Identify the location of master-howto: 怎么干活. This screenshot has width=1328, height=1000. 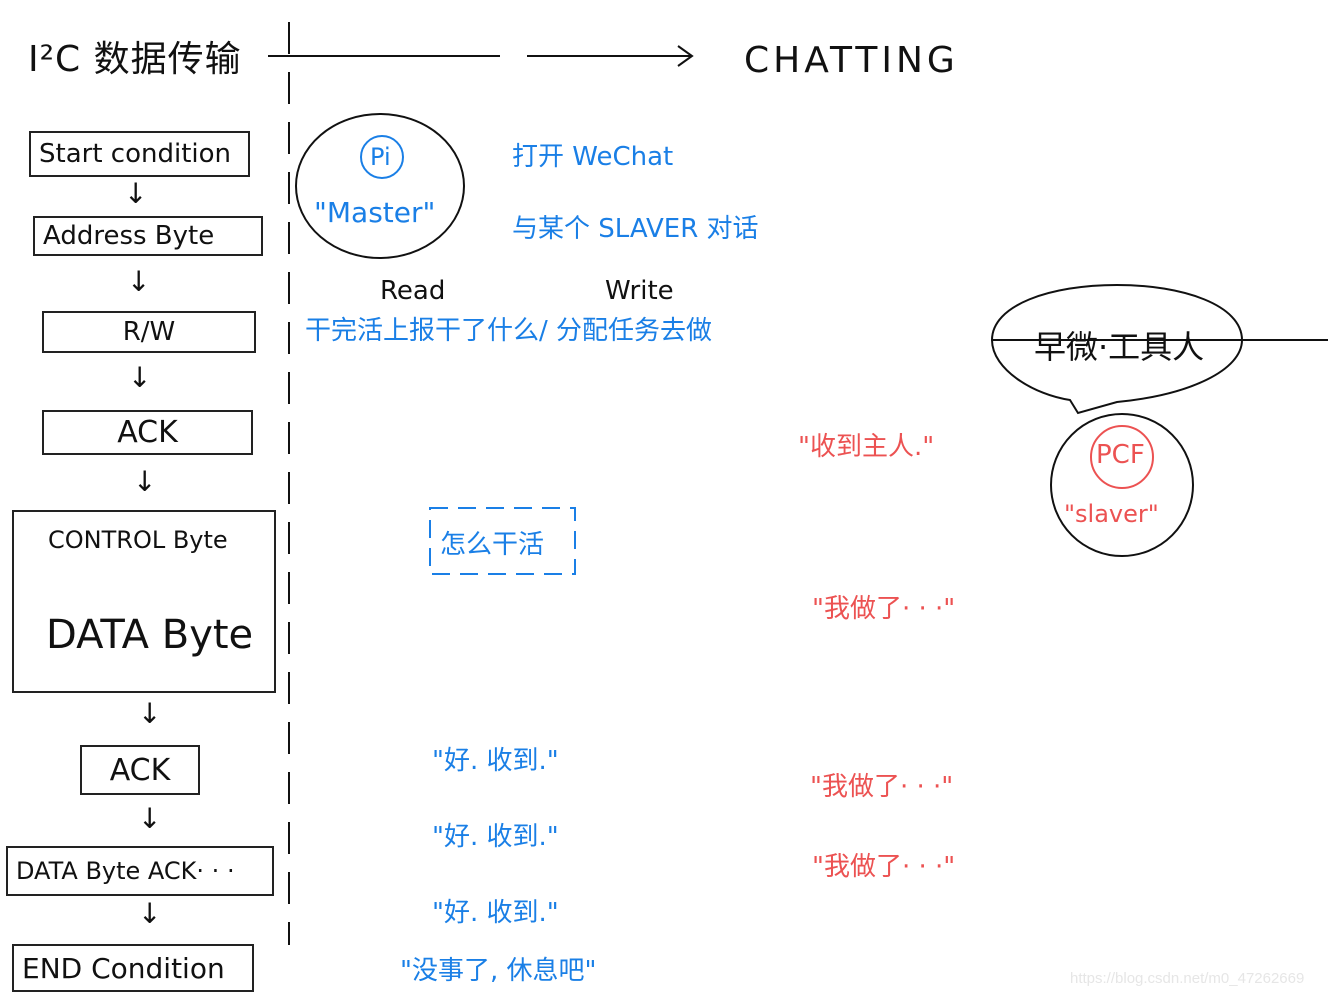
(492, 545).